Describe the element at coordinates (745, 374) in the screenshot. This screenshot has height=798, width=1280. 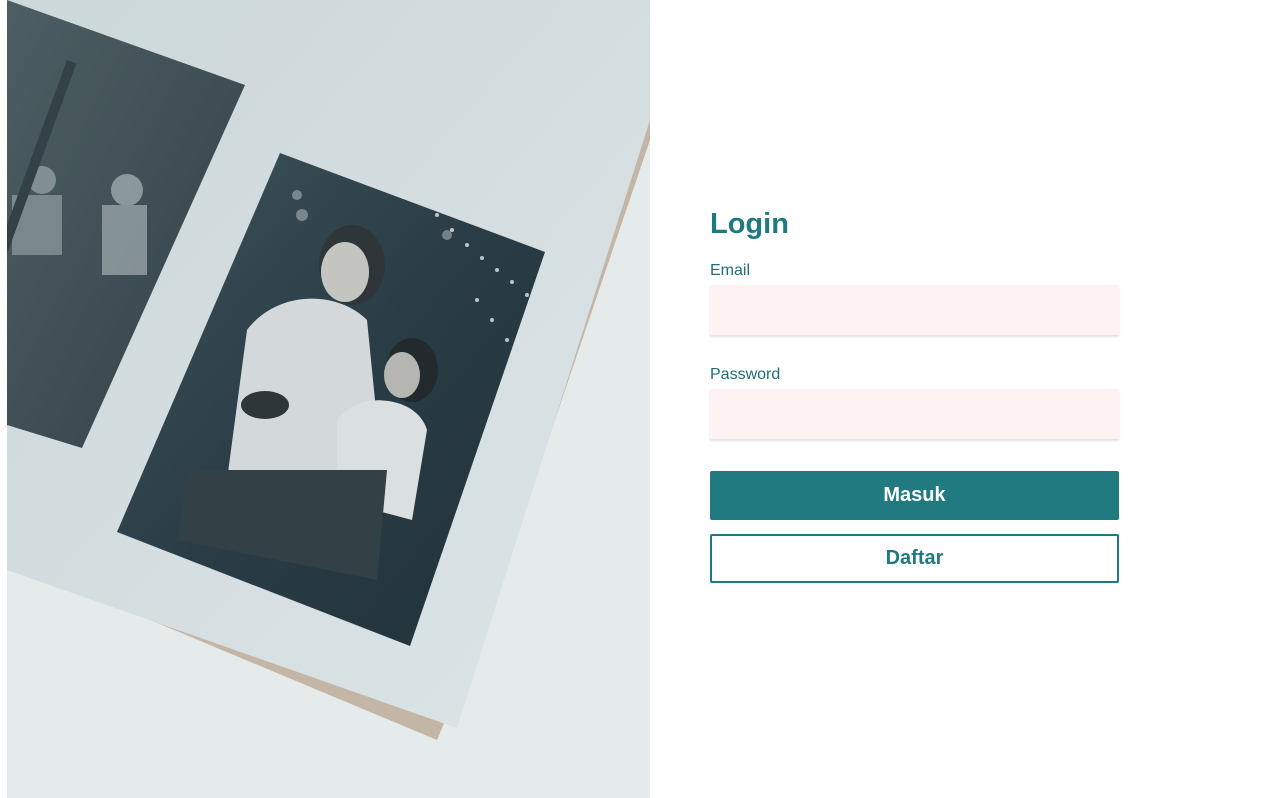
I see `password-label: Password` at that location.